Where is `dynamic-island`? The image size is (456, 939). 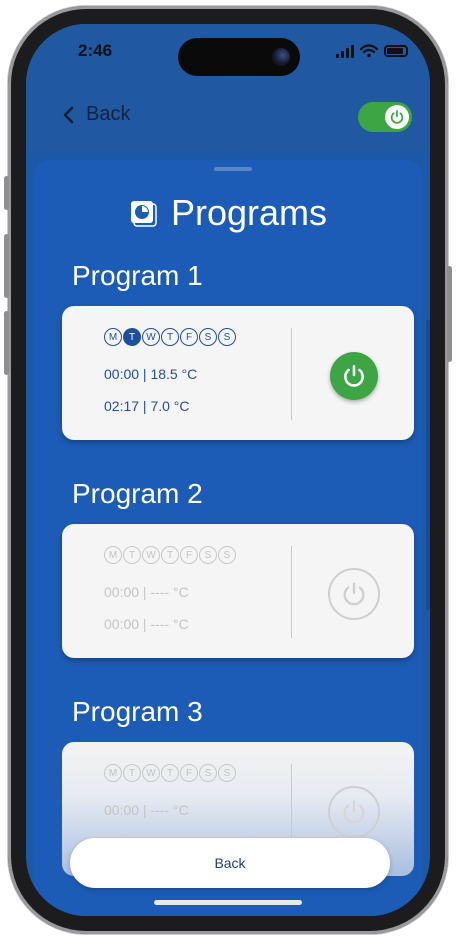 dynamic-island is located at coordinates (239, 57).